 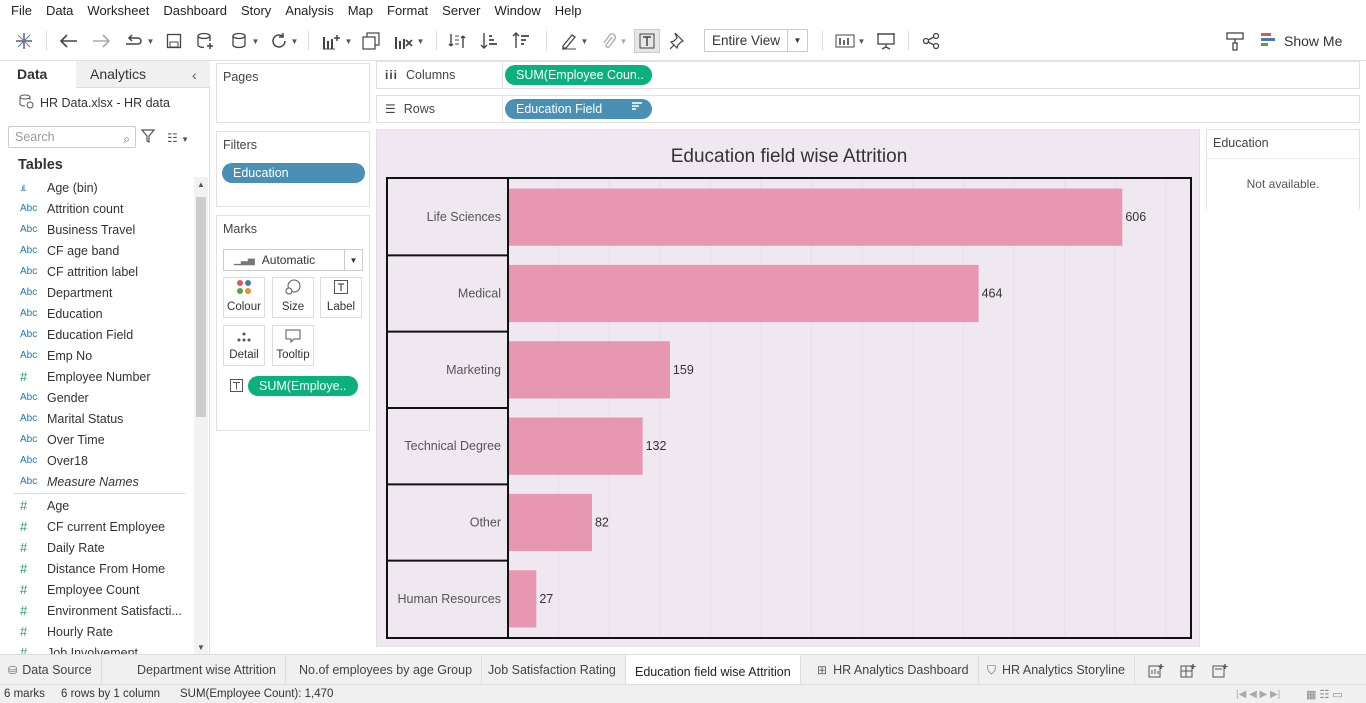 What do you see at coordinates (409, 41) in the screenshot?
I see `clear-sheet-icon: ▼` at bounding box center [409, 41].